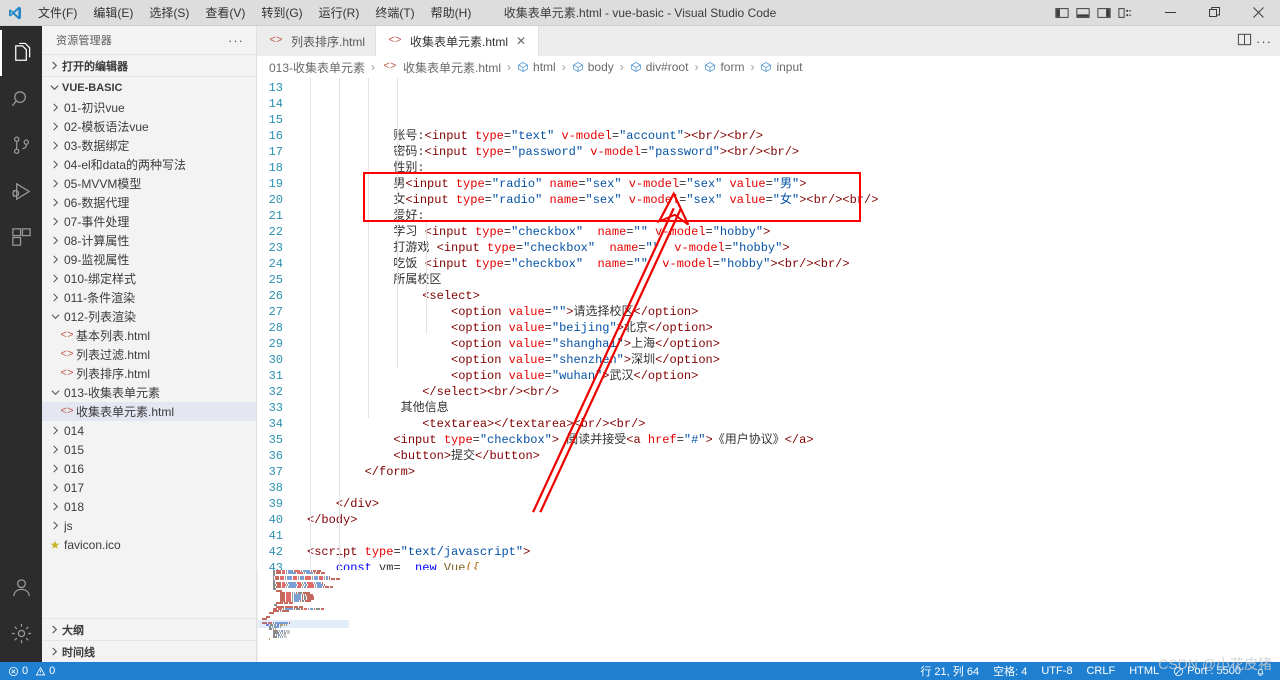 Image resolution: width=1280 pixels, height=680 pixels. I want to click on tree-folder: 05-MVVM模型, so click(149, 183).